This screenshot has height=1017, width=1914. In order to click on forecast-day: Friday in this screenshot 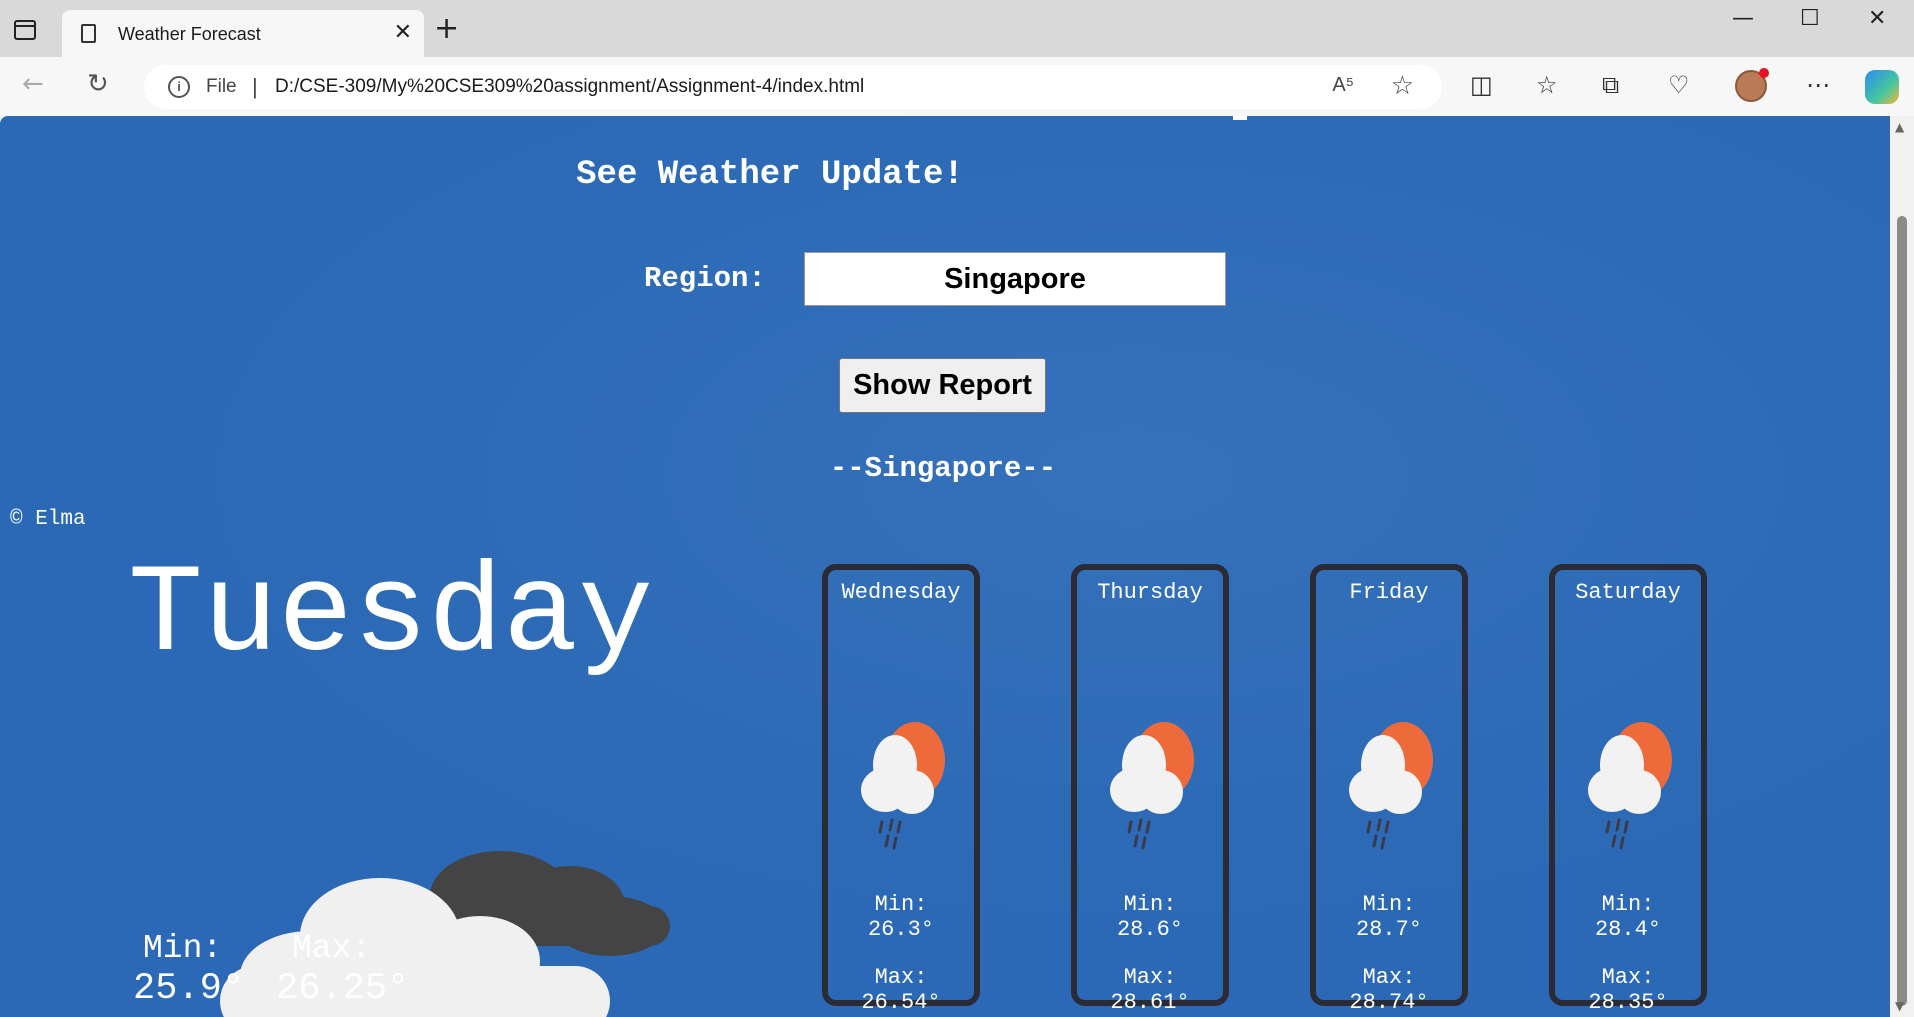, I will do `click(1389, 592)`.